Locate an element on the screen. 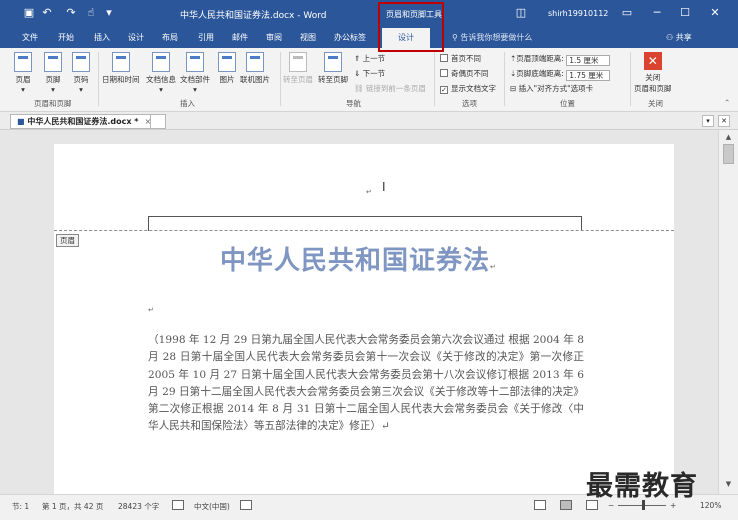 This screenshot has height=520, width=738. tell-me-search: ⚲ 告诉我你想要做什么 is located at coordinates (492, 37).